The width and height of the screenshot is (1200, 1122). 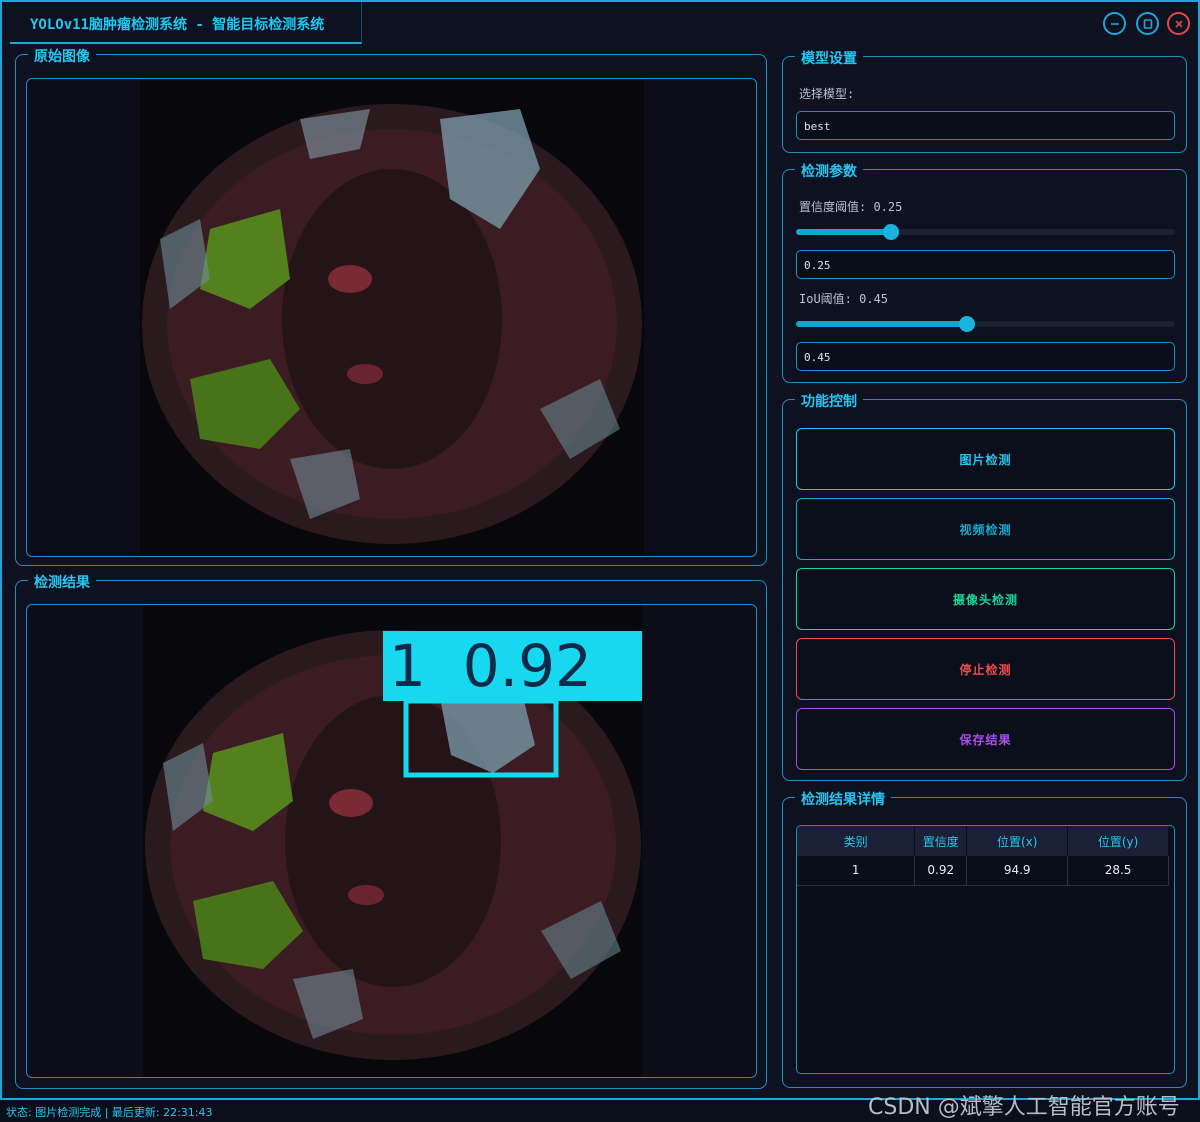 What do you see at coordinates (829, 58) in the screenshot?
I see `model-settings-title: 模型设置` at bounding box center [829, 58].